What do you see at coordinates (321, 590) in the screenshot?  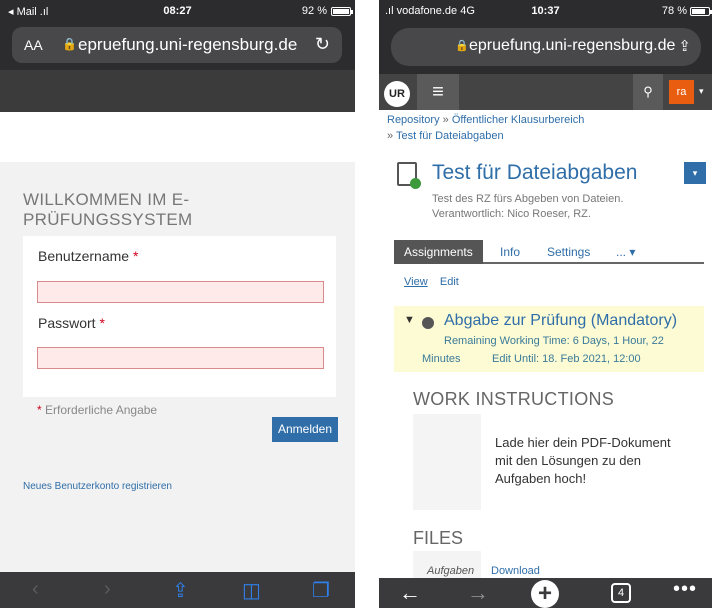 I see `tabs-icon: ❐` at bounding box center [321, 590].